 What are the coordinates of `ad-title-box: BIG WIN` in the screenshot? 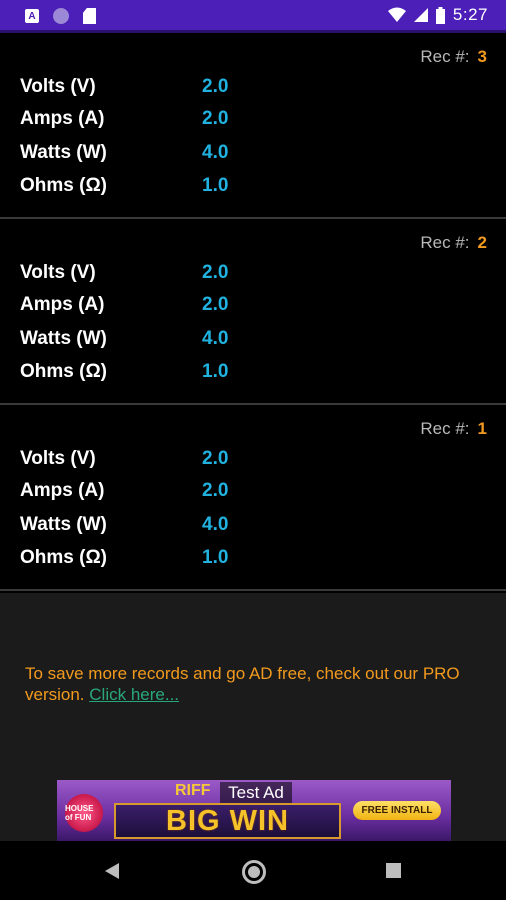 It's located at (227, 821).